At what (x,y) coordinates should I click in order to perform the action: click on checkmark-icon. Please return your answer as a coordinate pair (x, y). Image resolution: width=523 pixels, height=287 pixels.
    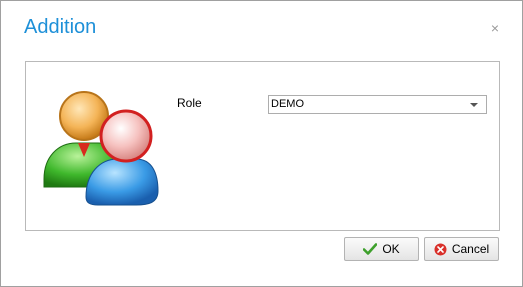
    Looking at the image, I should click on (370, 249).